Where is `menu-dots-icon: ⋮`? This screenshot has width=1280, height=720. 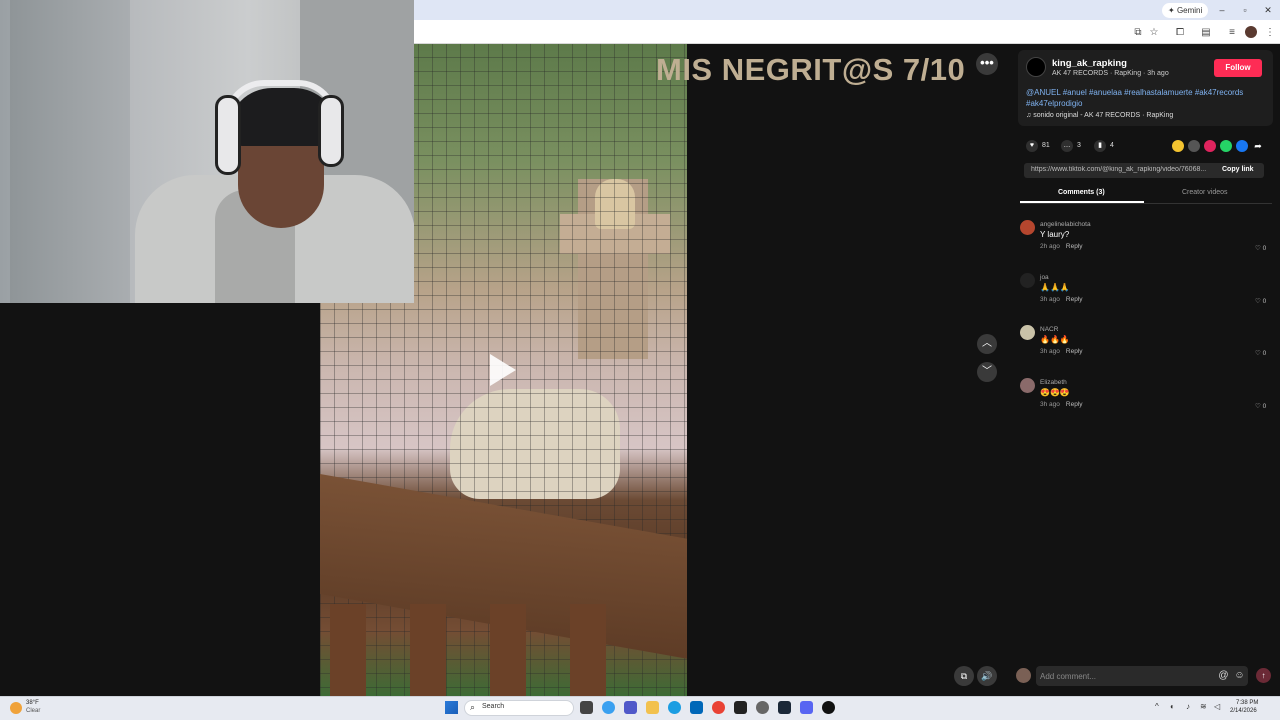
menu-dots-icon: ⋮ is located at coordinates (1270, 33).